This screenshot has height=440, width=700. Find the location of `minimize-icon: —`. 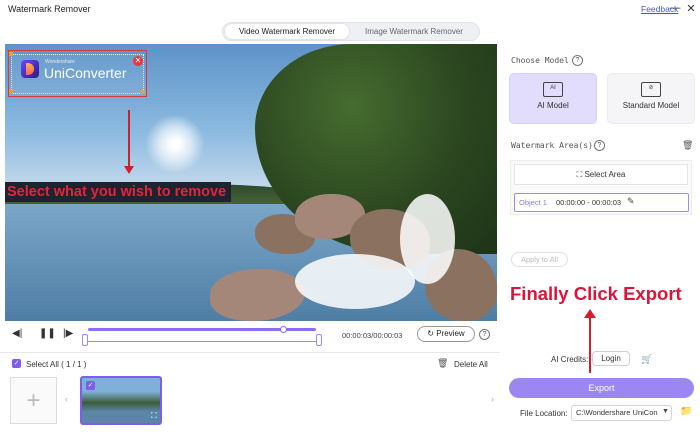

minimize-icon: — is located at coordinates (675, 8).